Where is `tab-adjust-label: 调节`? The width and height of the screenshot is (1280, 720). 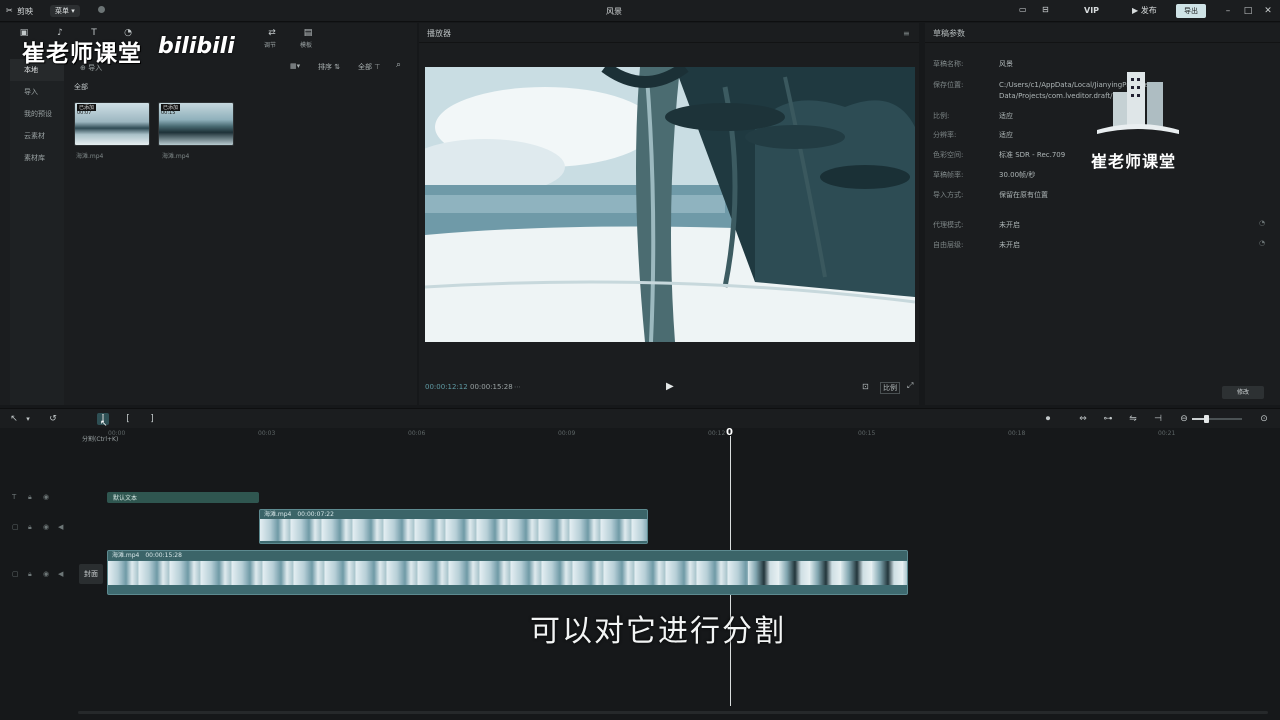
tab-adjust-label: 调节 is located at coordinates (270, 44).